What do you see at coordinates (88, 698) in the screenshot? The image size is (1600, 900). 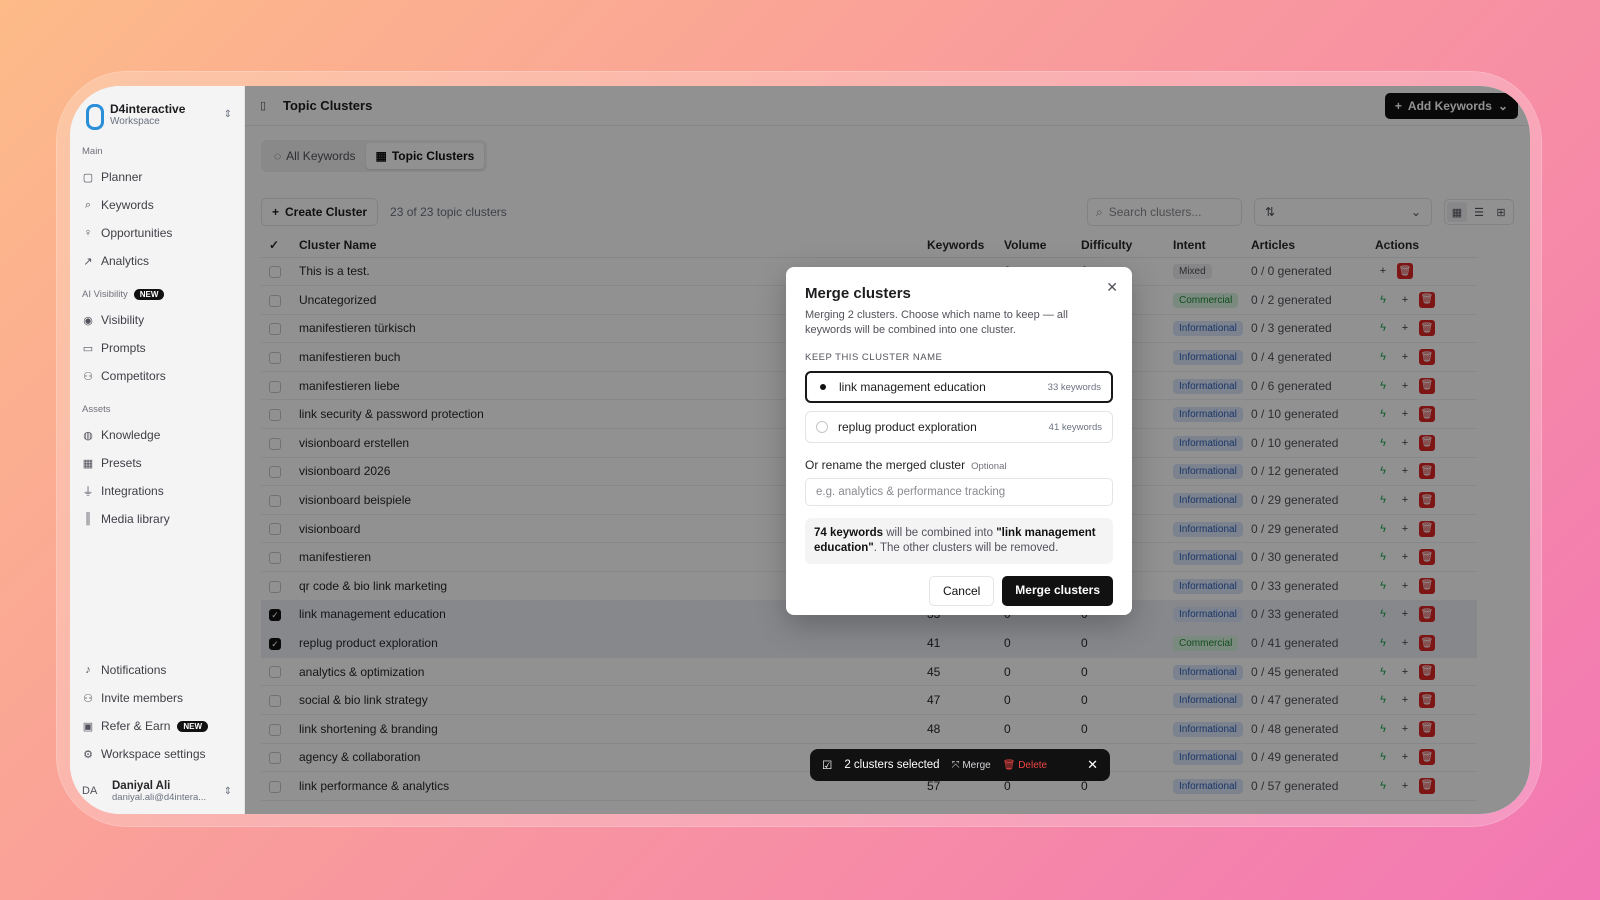 I see `user-plus-icon: ⚇` at bounding box center [88, 698].